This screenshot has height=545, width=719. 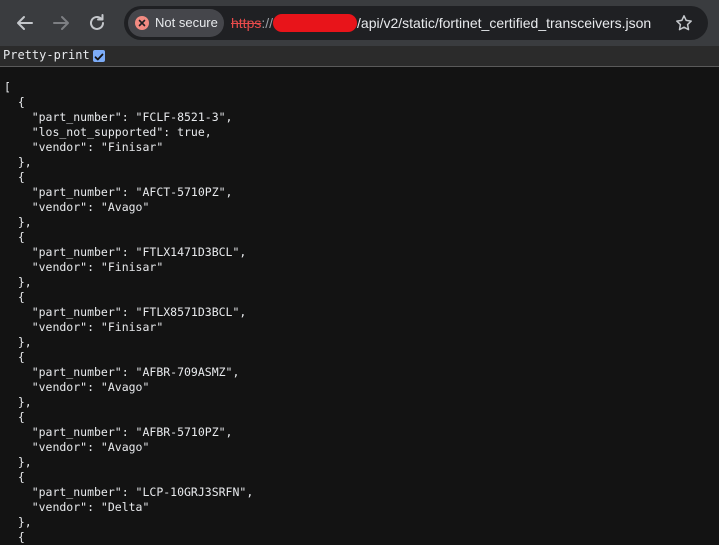 I want to click on pretty-print-label: Pretty-print, so click(x=46, y=55).